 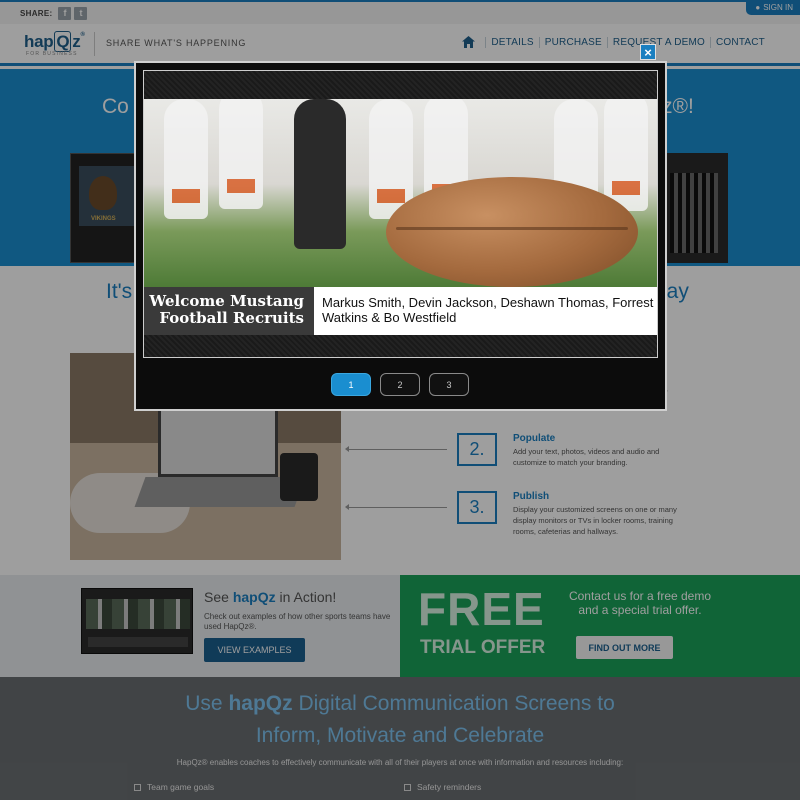 What do you see at coordinates (351, 384) in the screenshot?
I see `page-button-1: 1` at bounding box center [351, 384].